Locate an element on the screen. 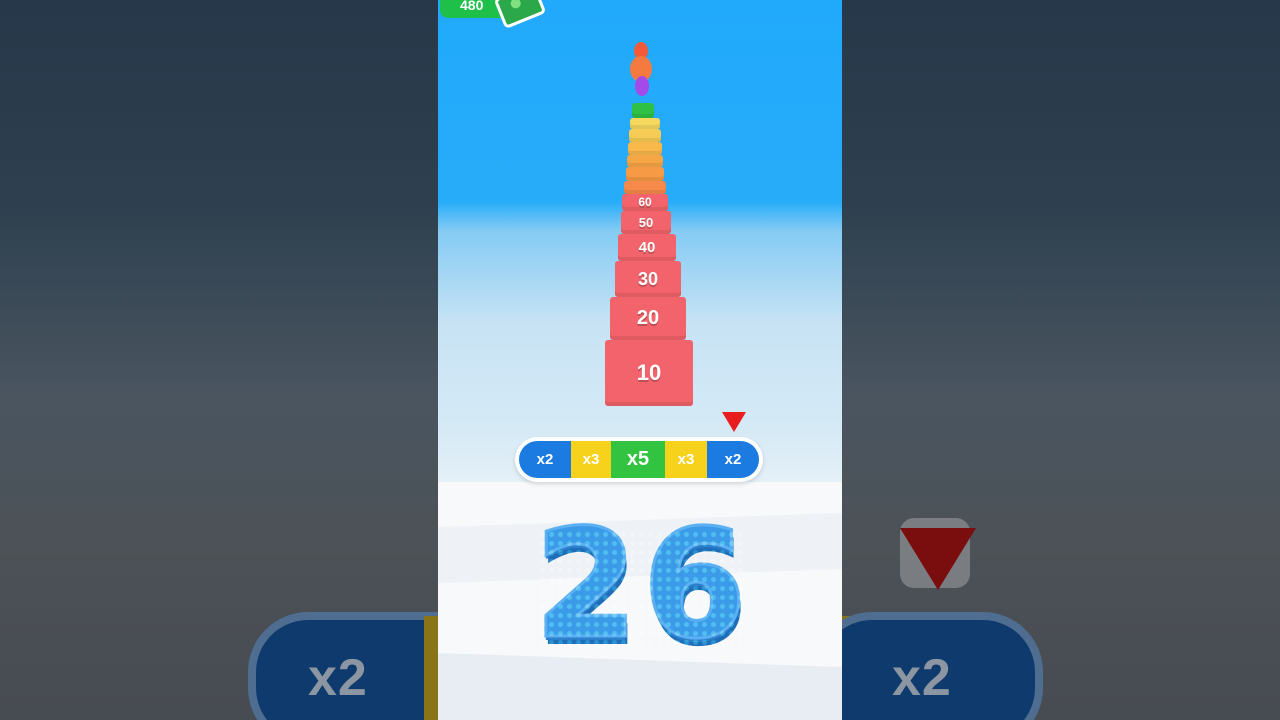  tower-block: 30 is located at coordinates (648, 279).